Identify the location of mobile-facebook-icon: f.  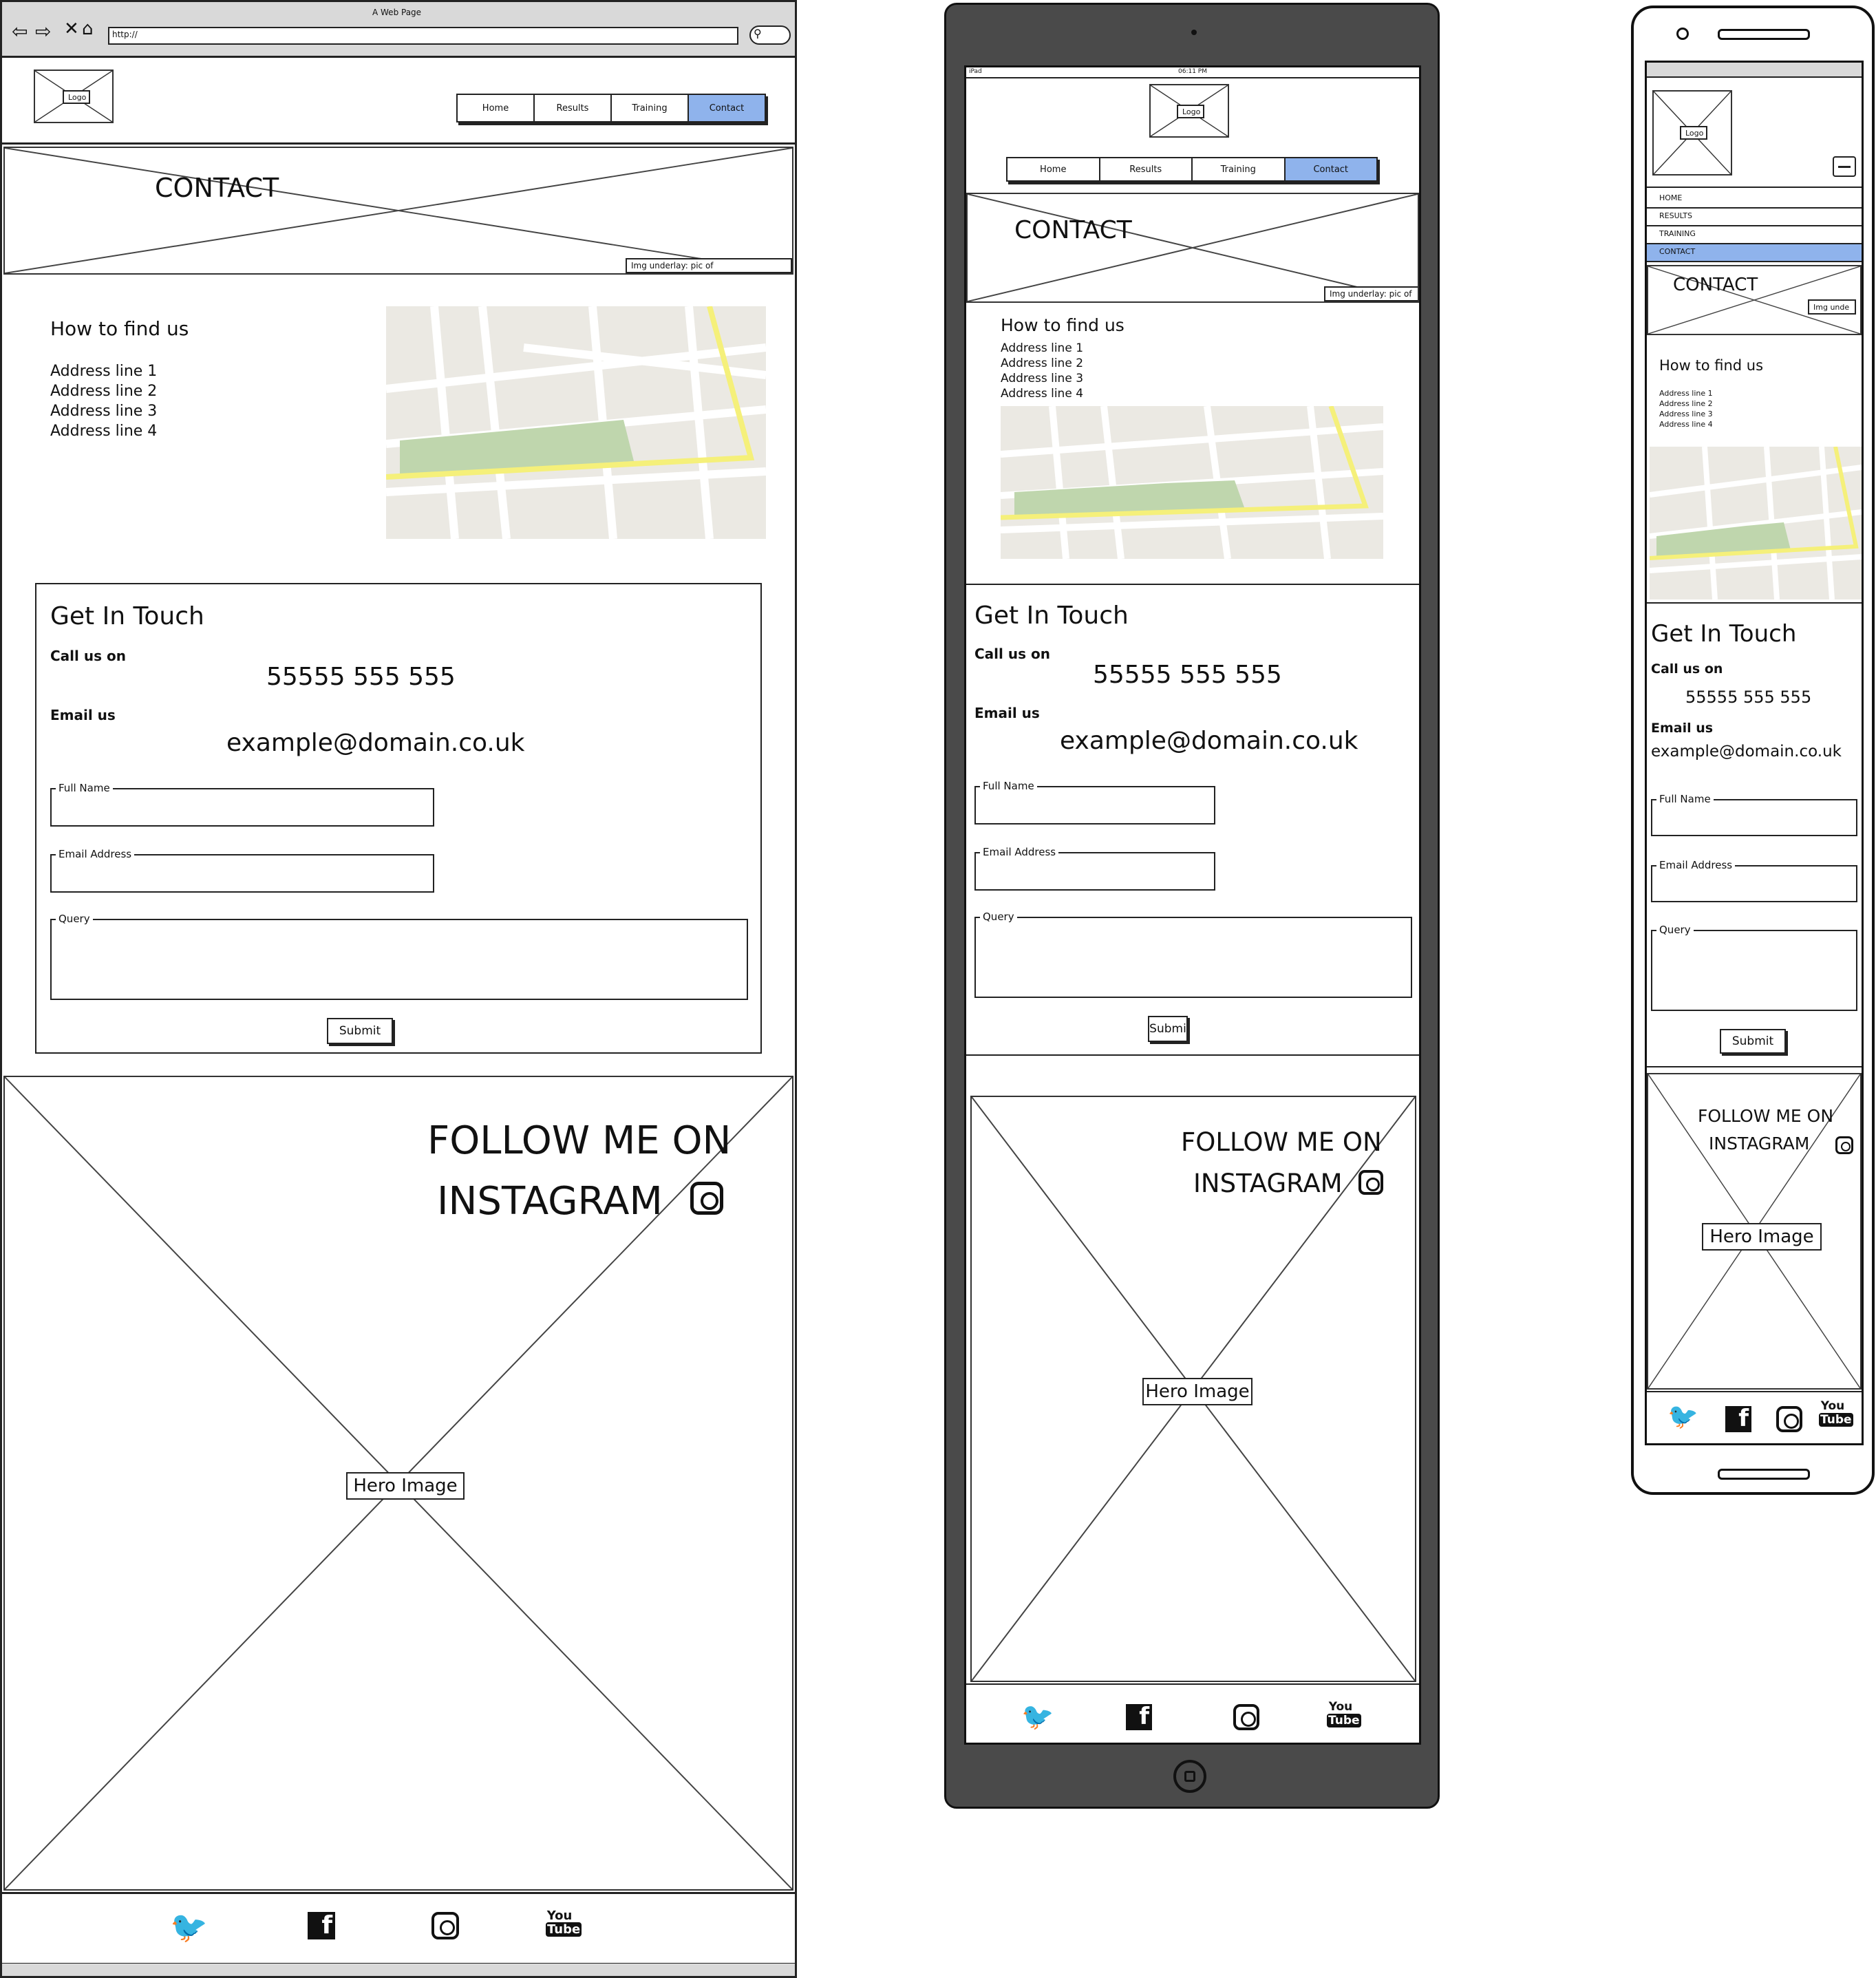
(1738, 1418).